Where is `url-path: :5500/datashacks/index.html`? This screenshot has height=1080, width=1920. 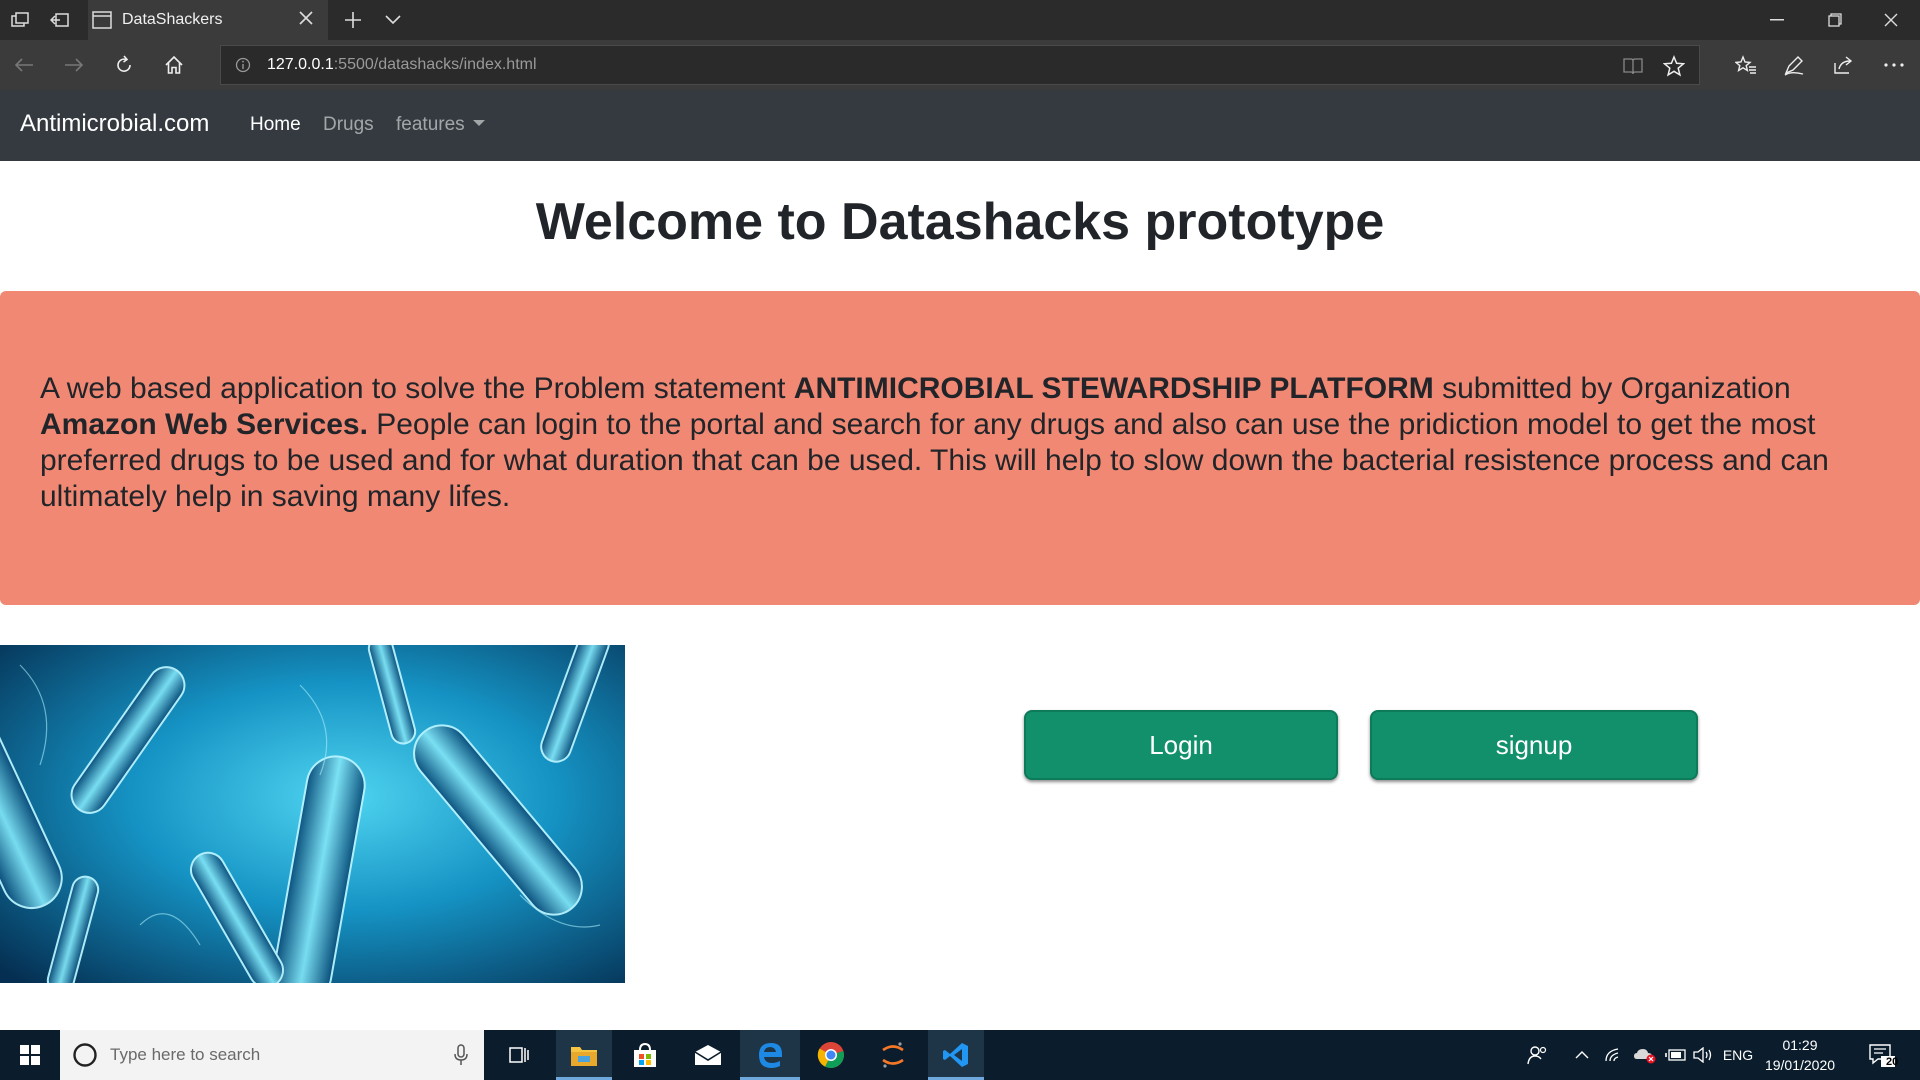 url-path: :5500/datashacks/index.html is located at coordinates (435, 64).